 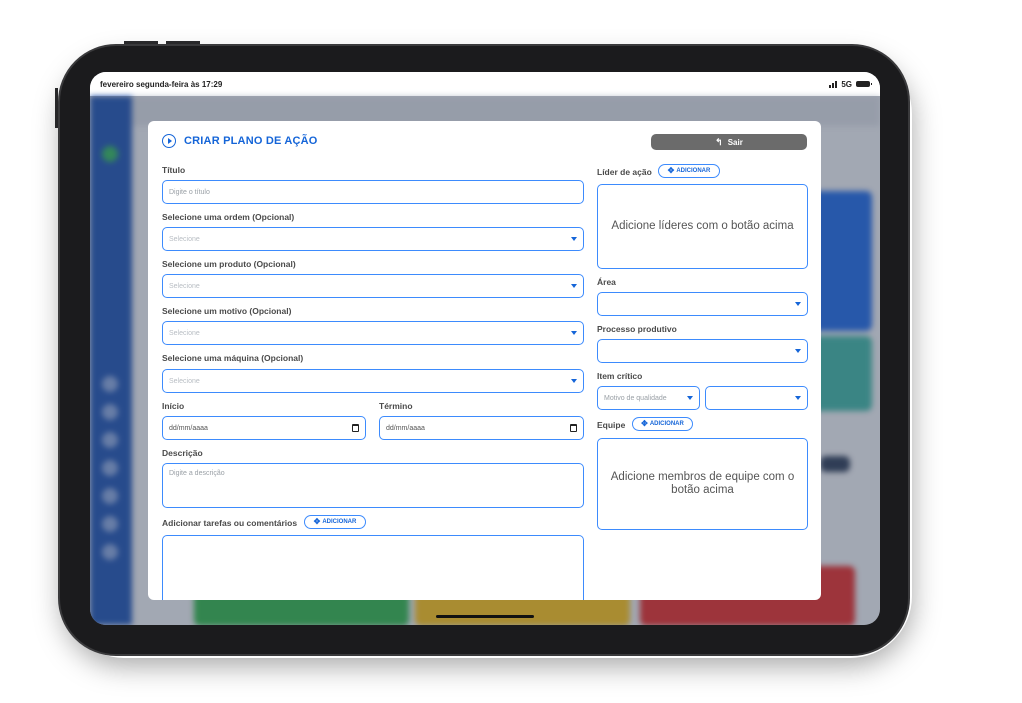 What do you see at coordinates (227, 311) in the screenshot?
I see `reason-label: Selecione um motivo (Opcional)` at bounding box center [227, 311].